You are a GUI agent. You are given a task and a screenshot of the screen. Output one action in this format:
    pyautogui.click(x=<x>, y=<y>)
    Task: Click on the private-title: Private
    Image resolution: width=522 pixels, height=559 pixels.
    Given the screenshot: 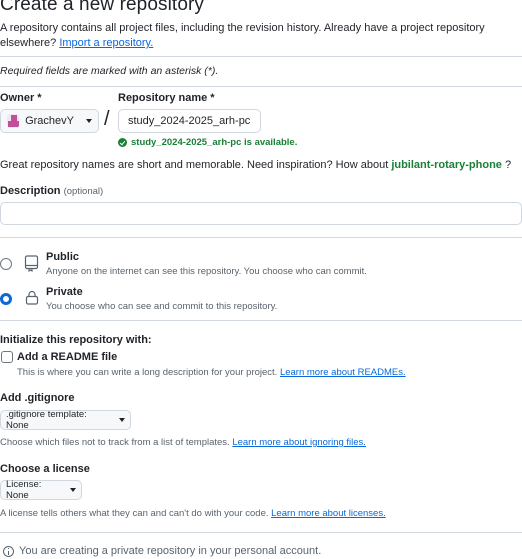 What is the action you would take?
    pyautogui.click(x=64, y=292)
    